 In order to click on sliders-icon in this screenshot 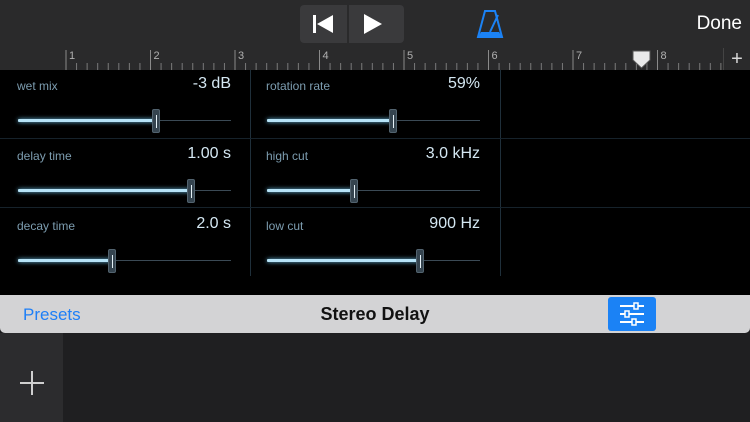, I will do `click(632, 314)`.